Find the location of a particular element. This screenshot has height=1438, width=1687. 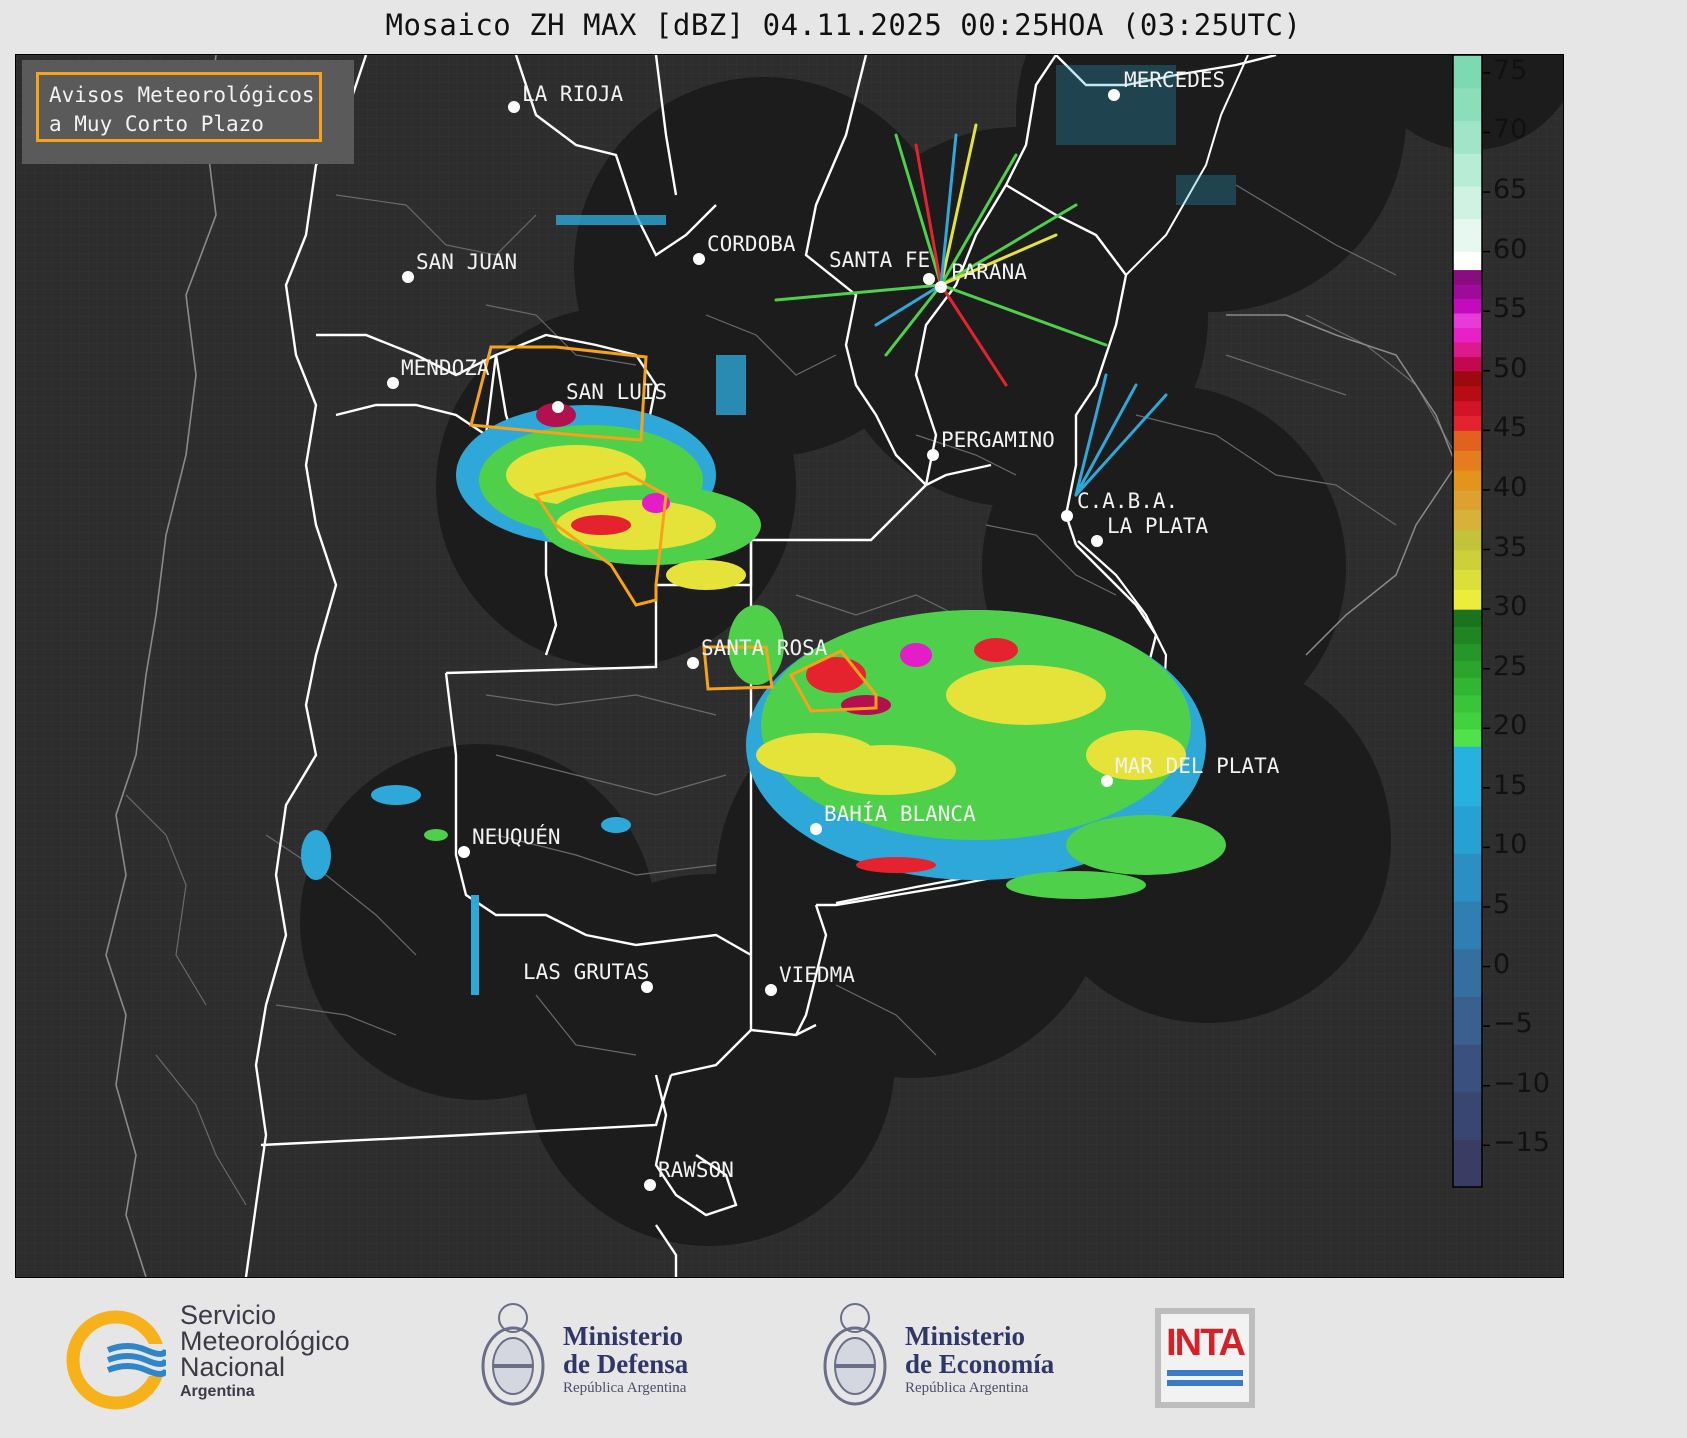

inta-logo: INTA is located at coordinates (1205, 1358).